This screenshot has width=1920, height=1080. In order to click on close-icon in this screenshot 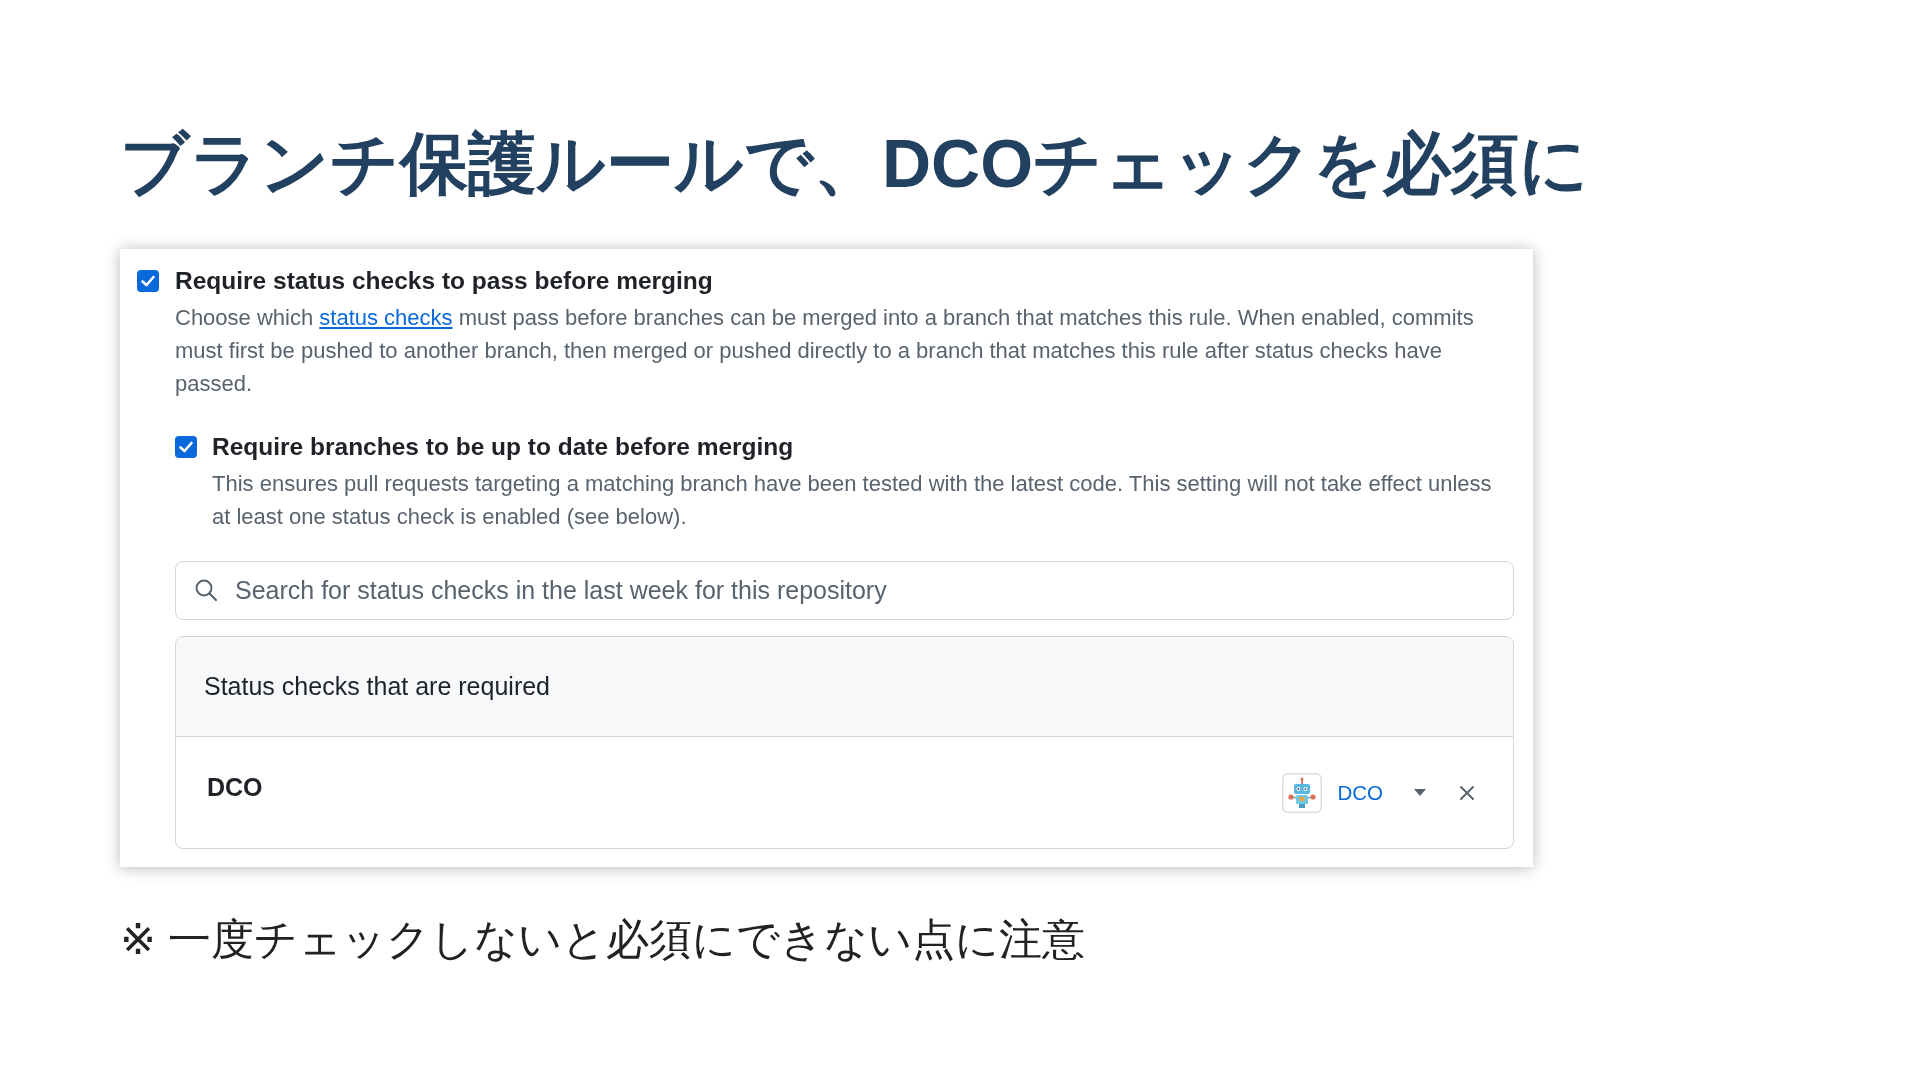, I will do `click(1467, 792)`.